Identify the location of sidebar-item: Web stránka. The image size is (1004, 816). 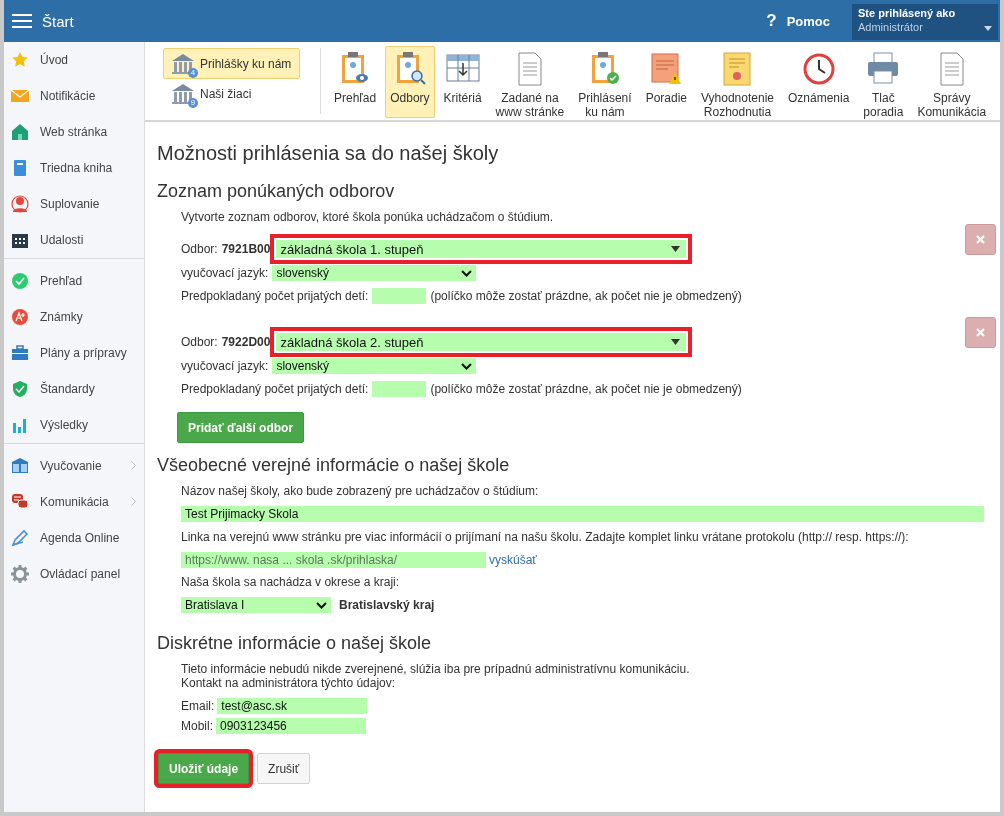
(74, 132).